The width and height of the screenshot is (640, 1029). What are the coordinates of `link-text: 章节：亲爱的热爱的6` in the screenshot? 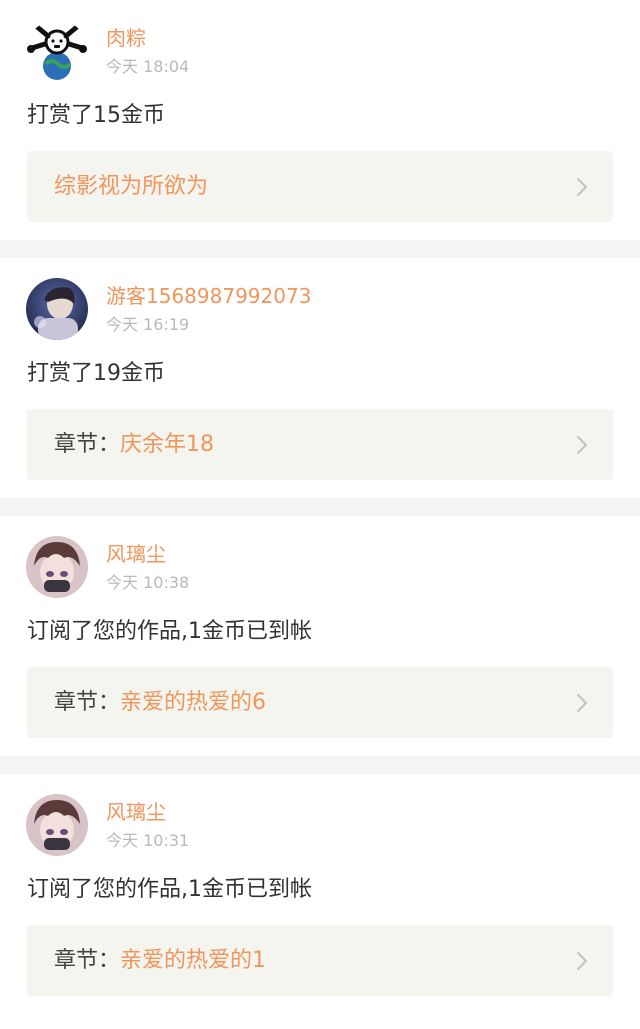 It's located at (160, 703).